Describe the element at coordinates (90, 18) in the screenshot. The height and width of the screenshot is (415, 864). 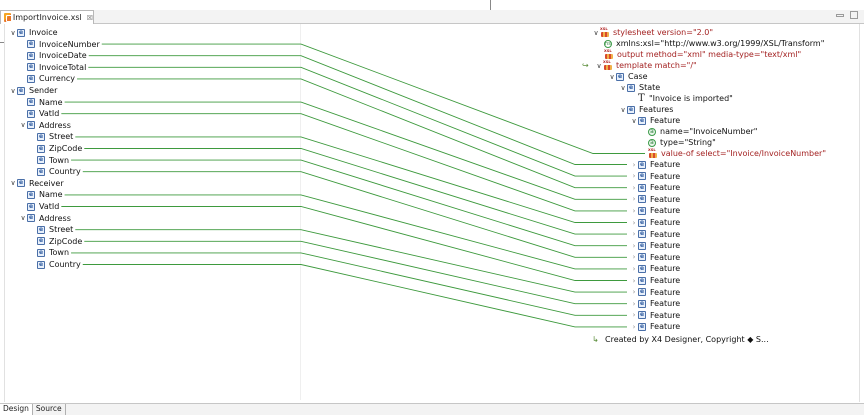
I see `close-icon: ☒` at that location.